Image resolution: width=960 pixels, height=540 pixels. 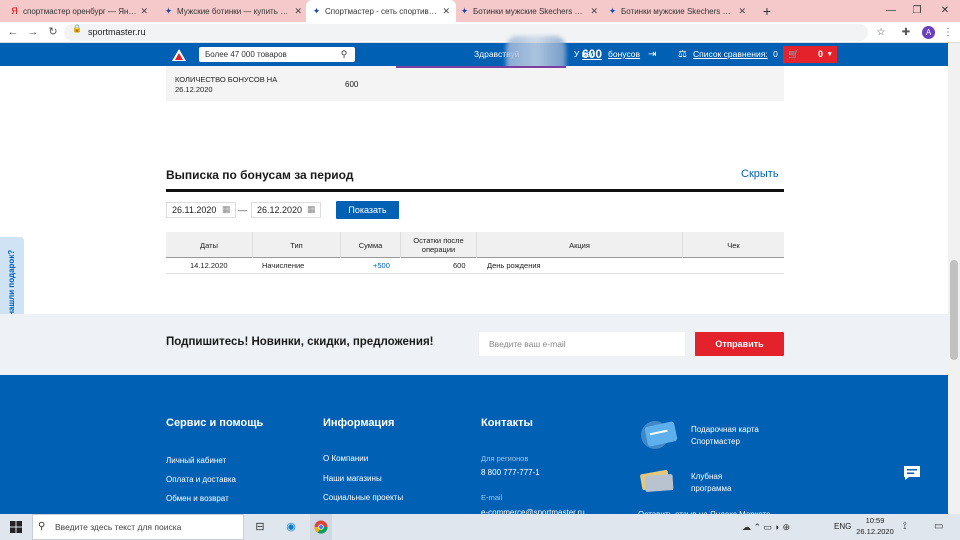 I want to click on tab-title: Ботинки мужские Skechers Bosi, so click(x=530, y=11).